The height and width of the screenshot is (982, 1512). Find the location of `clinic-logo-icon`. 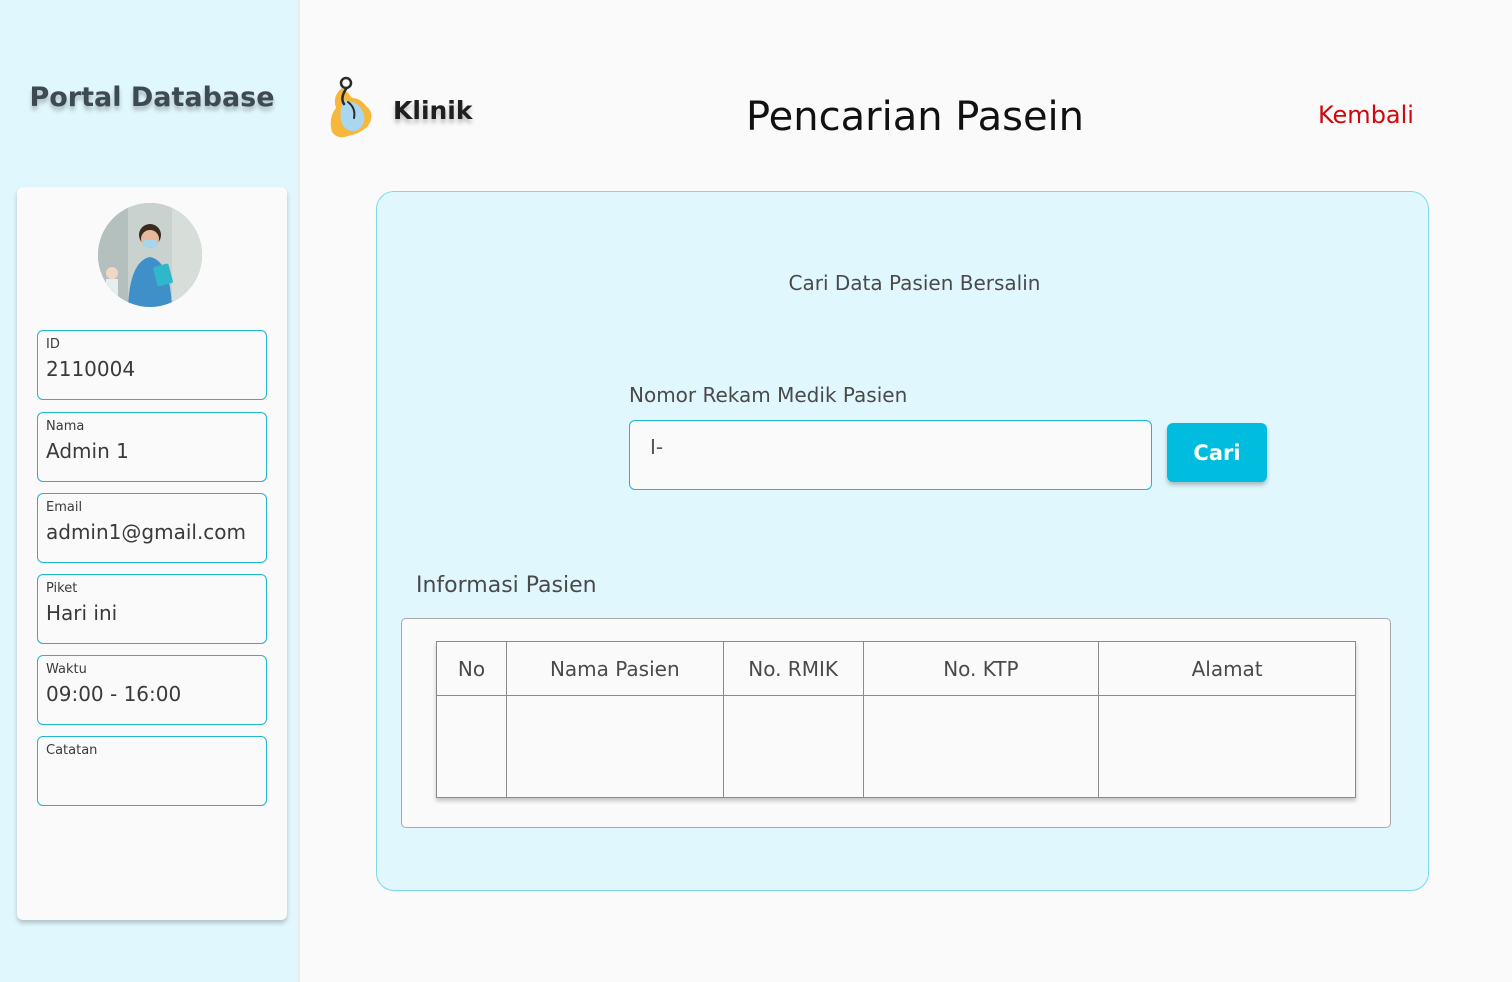

clinic-logo-icon is located at coordinates (351, 107).